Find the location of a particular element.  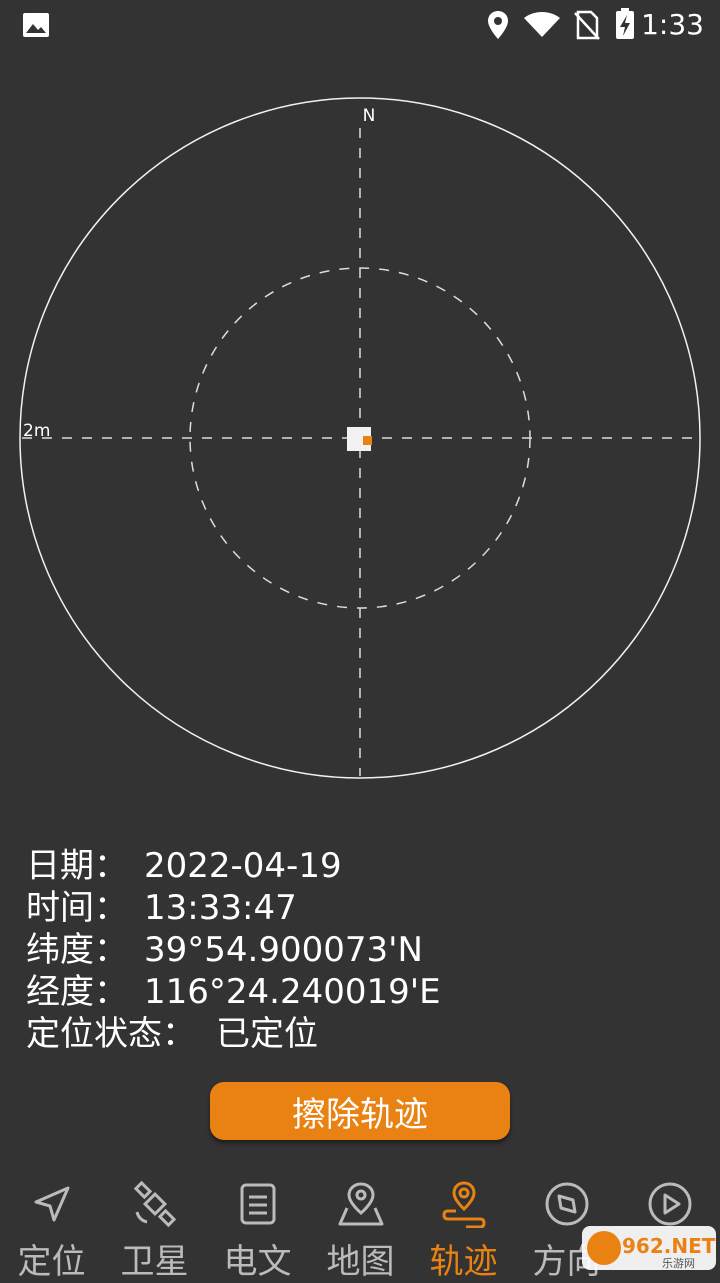

tab-satellite: 卫星 is located at coordinates (154, 1226).